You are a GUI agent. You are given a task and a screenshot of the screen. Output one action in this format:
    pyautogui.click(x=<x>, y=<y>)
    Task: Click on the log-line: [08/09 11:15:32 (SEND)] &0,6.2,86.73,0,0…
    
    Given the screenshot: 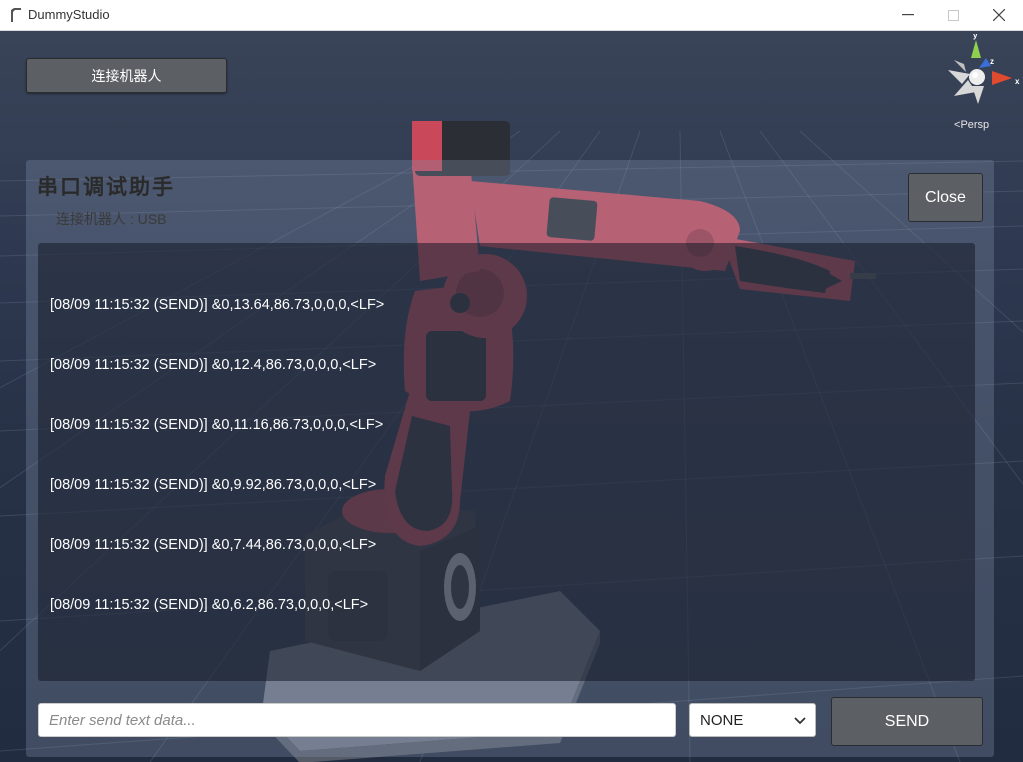 What is the action you would take?
    pyautogui.click(x=209, y=605)
    